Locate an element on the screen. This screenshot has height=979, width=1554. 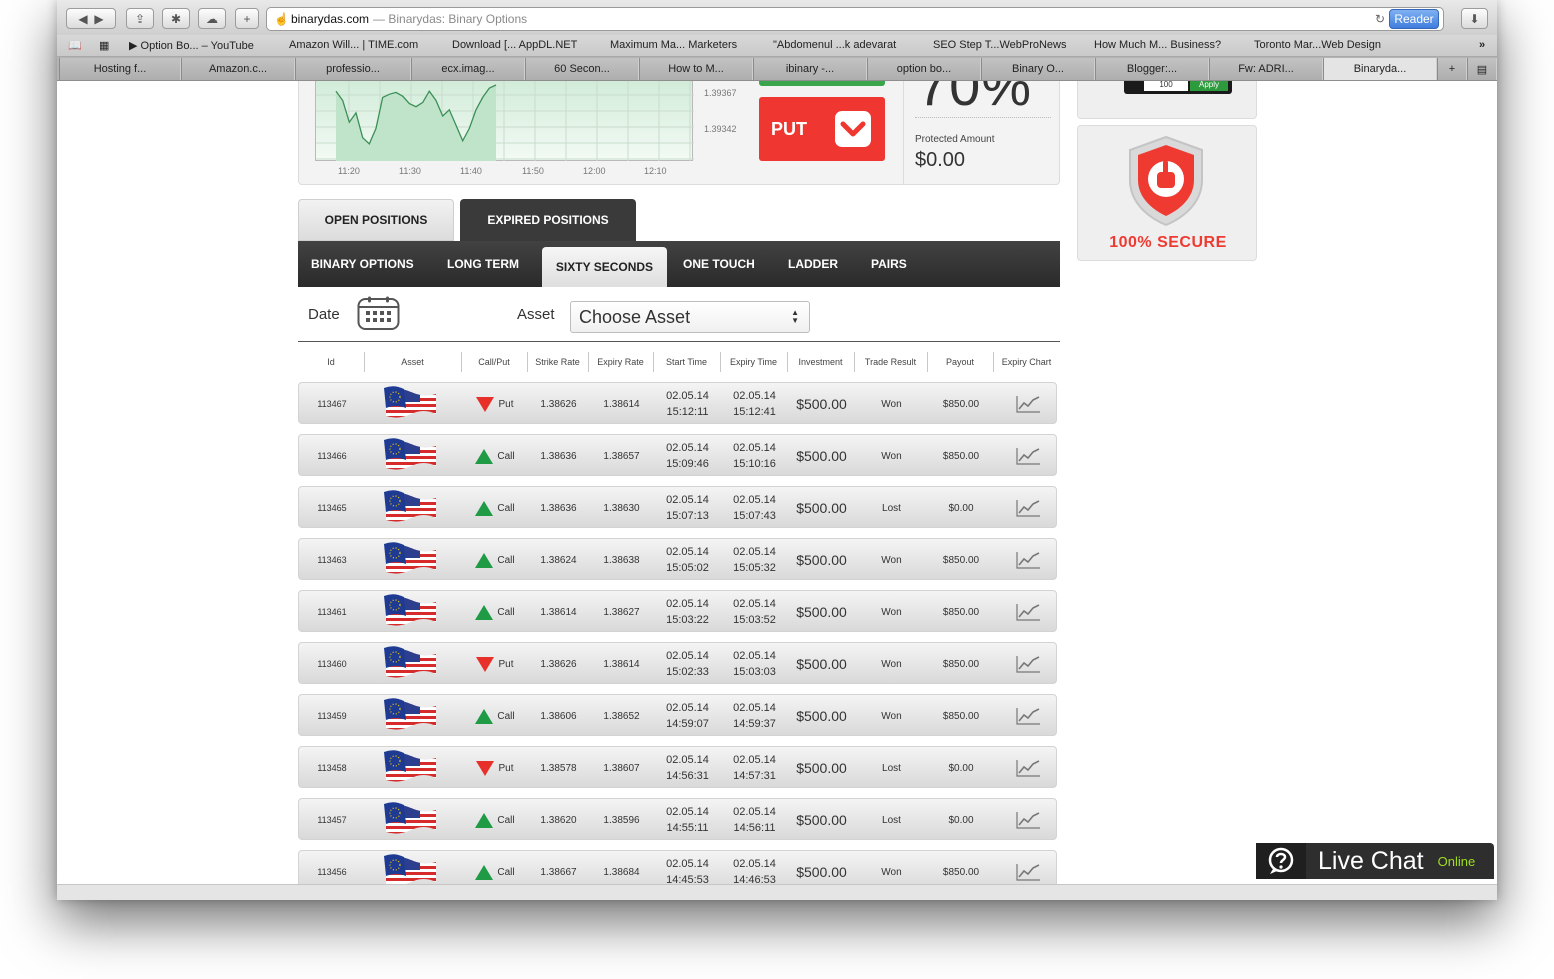
tab-open-positions: OPEN POSITIONS is located at coordinates (376, 220).